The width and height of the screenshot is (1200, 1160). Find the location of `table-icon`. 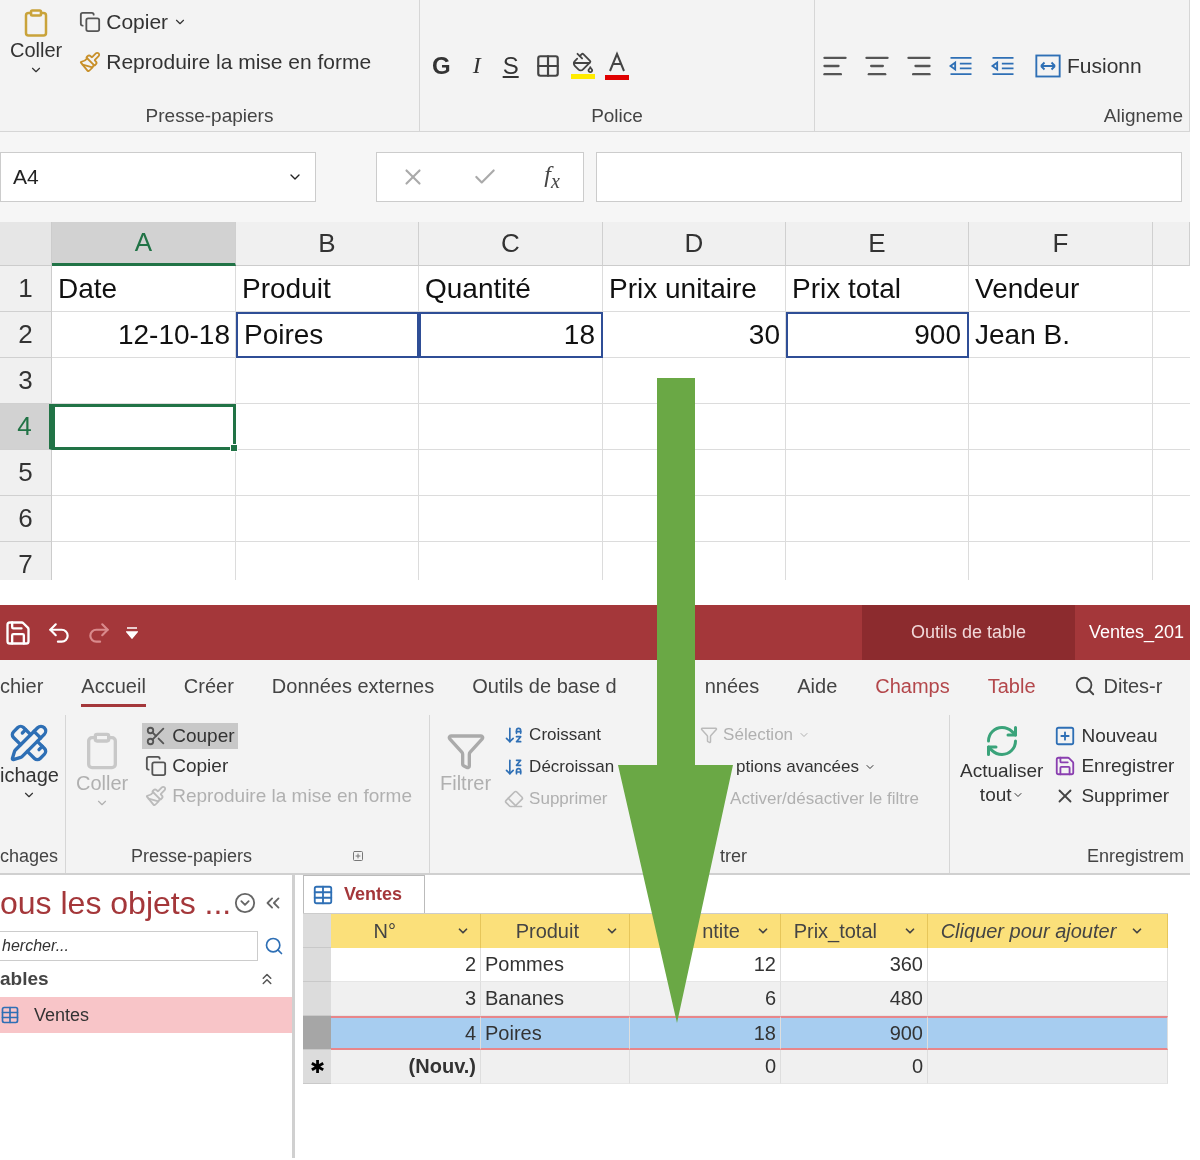

table-icon is located at coordinates (10, 1015).